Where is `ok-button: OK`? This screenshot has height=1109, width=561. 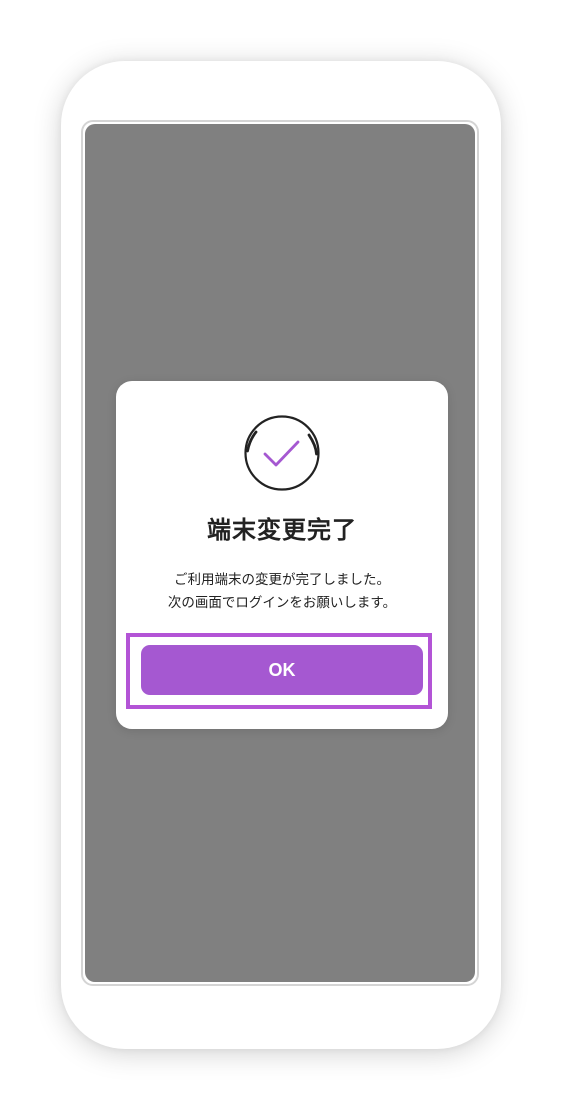 ok-button: OK is located at coordinates (282, 670).